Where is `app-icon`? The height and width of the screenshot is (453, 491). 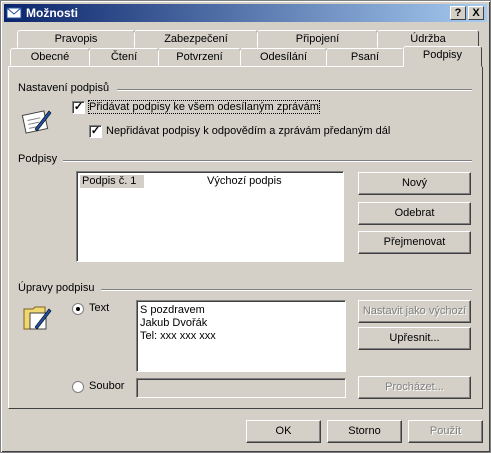
app-icon is located at coordinates (14, 13).